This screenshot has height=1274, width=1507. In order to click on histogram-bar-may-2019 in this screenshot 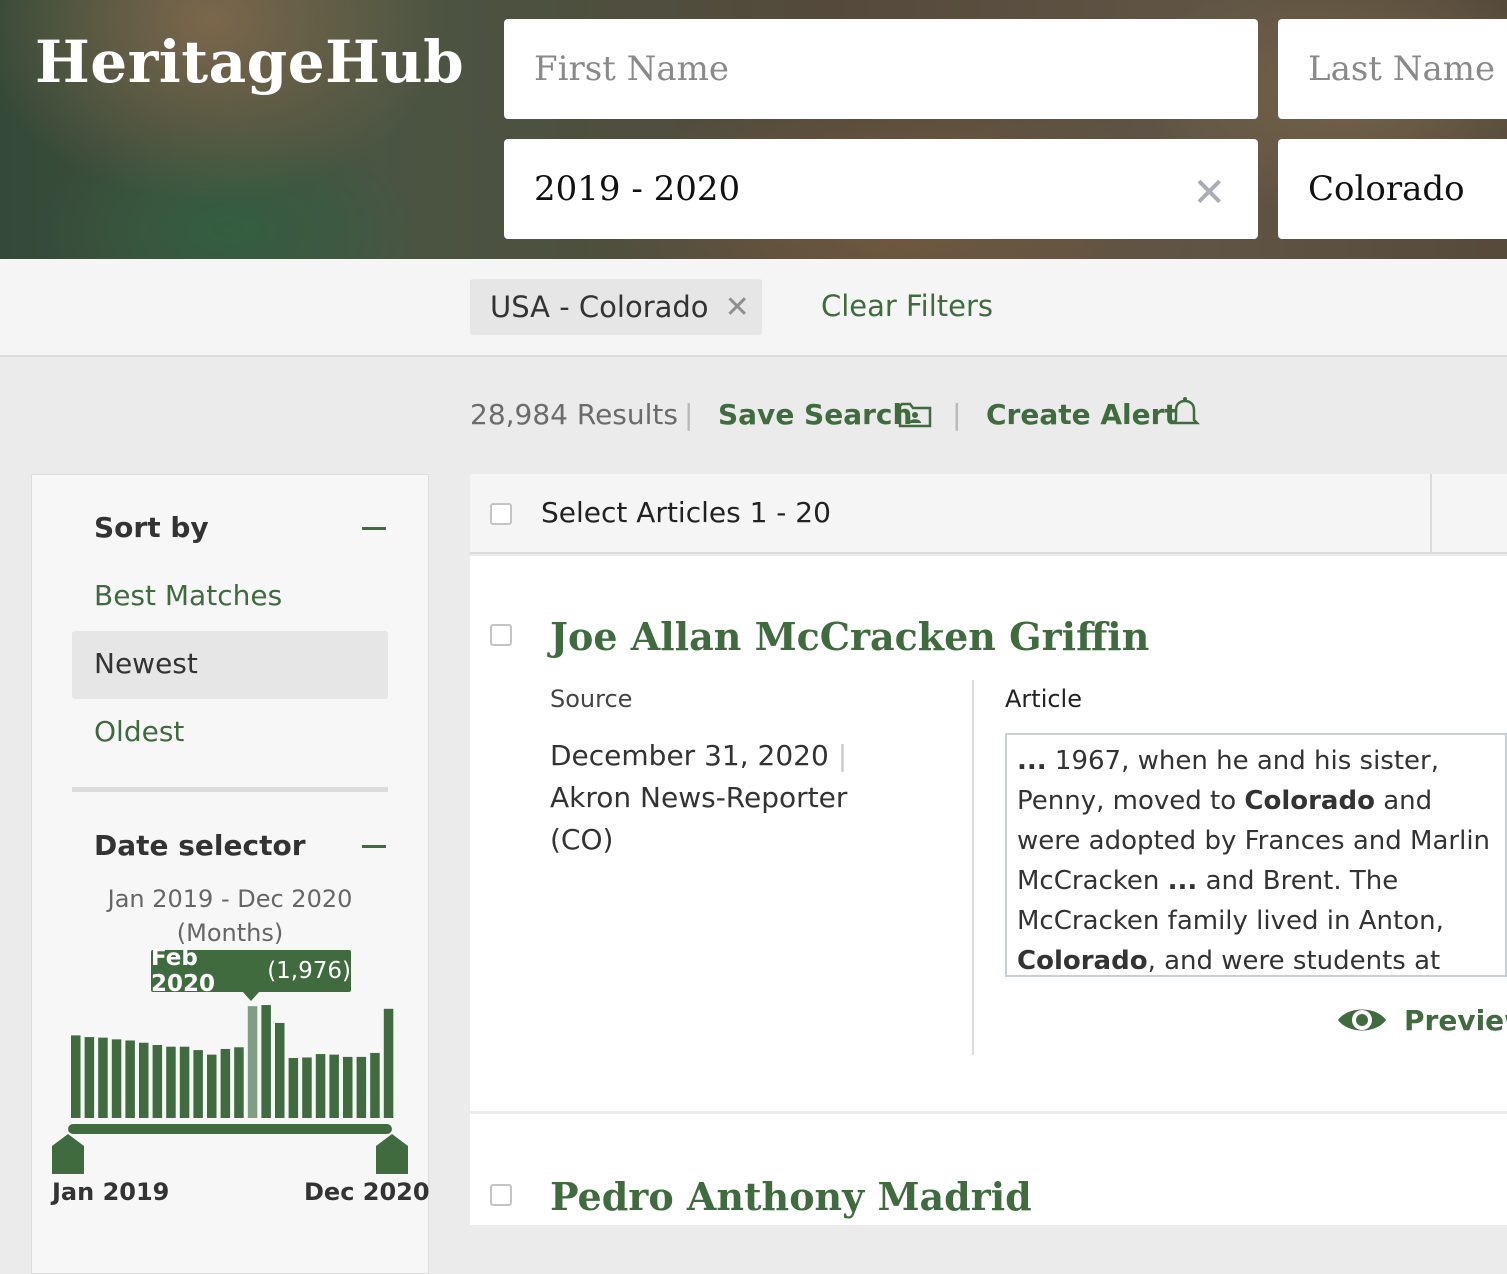, I will do `click(130, 1079)`.